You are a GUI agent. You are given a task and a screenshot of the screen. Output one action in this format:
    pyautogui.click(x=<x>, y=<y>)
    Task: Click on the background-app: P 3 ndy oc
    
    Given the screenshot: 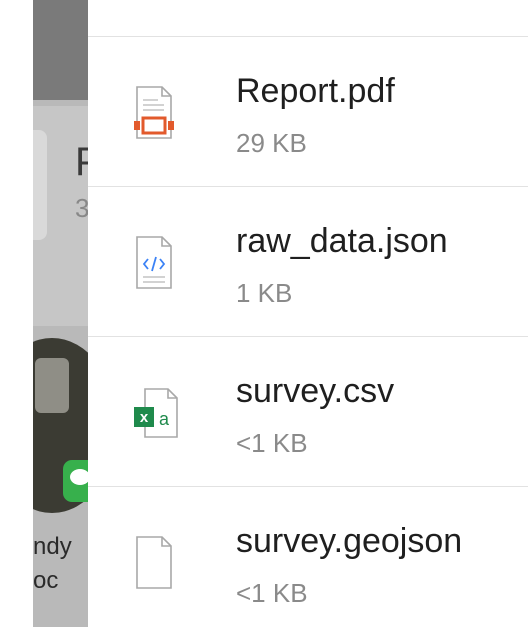 What is the action you would take?
    pyautogui.click(x=63, y=313)
    